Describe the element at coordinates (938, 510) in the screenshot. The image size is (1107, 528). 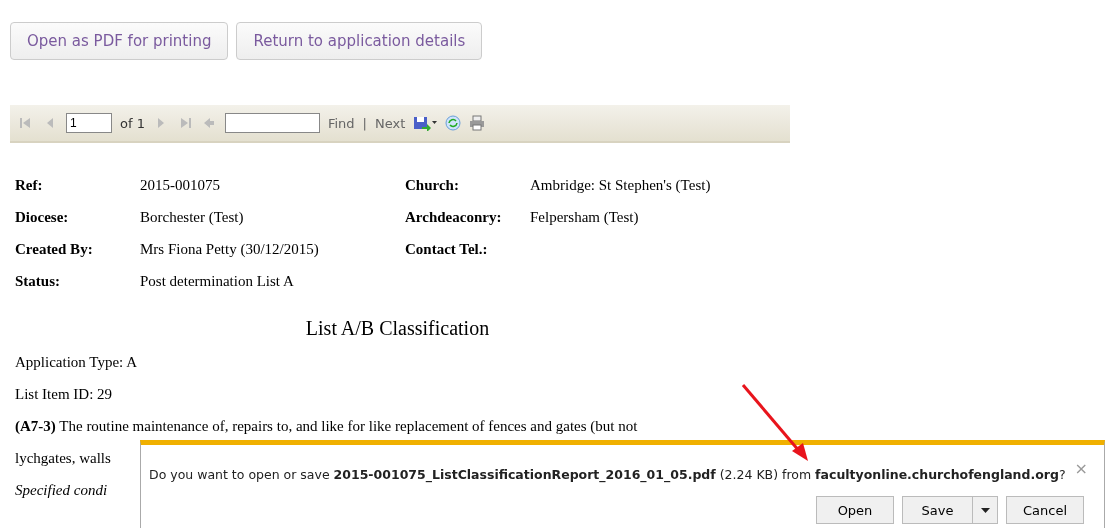
I see `save-button: Save` at that location.